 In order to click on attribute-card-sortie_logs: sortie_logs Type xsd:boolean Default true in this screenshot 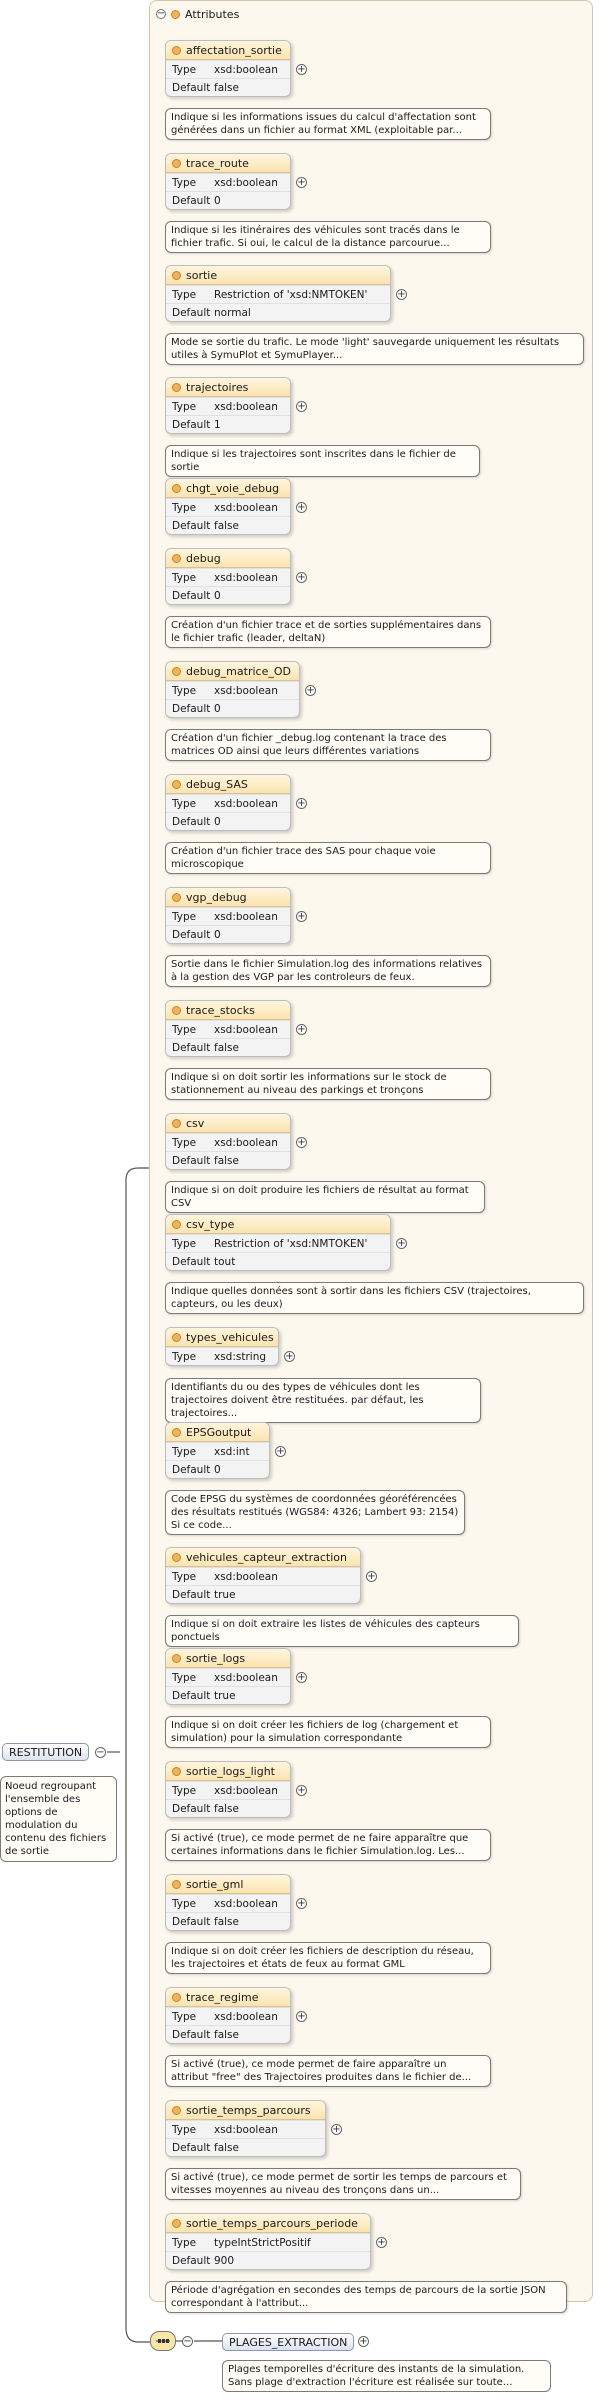, I will do `click(228, 1676)`.